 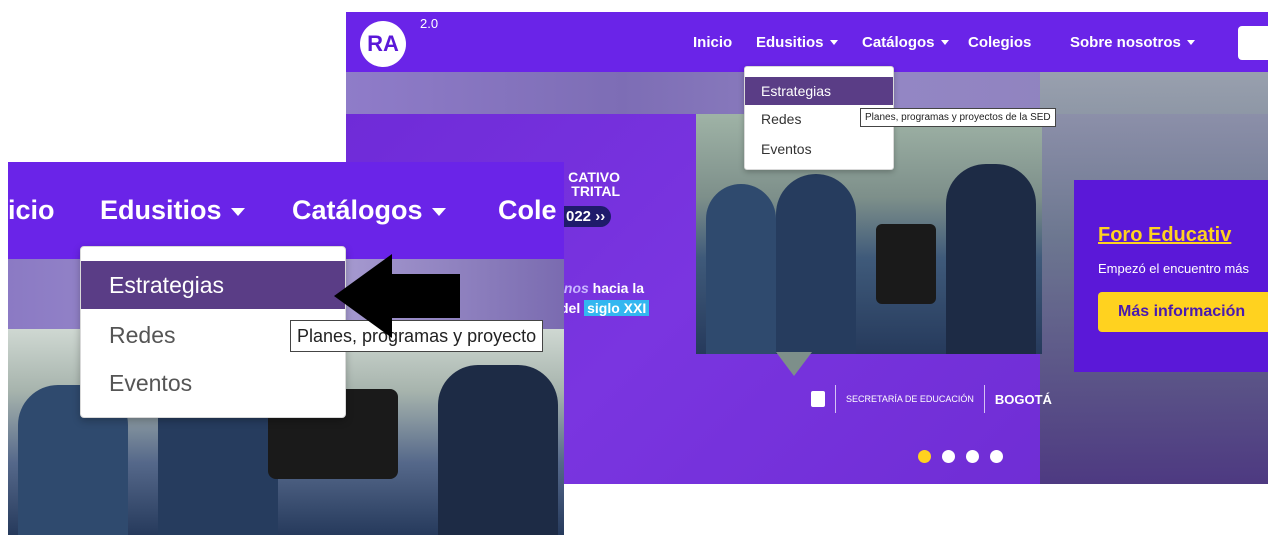 I want to click on zoom-dropdown-item-estrategias: Estrategias, so click(x=213, y=285).